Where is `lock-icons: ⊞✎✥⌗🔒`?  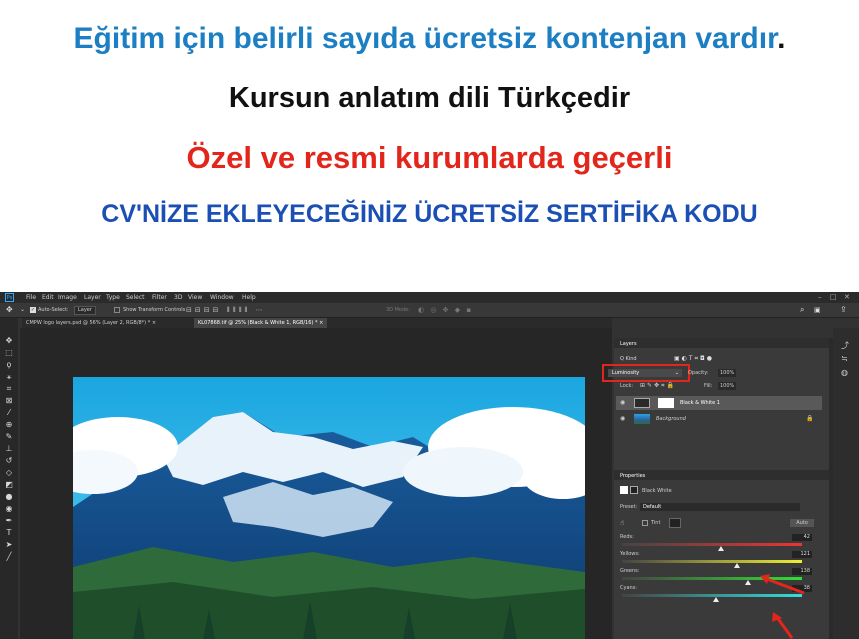
lock-icons: ⊞✎✥⌗🔒 is located at coordinates (658, 386).